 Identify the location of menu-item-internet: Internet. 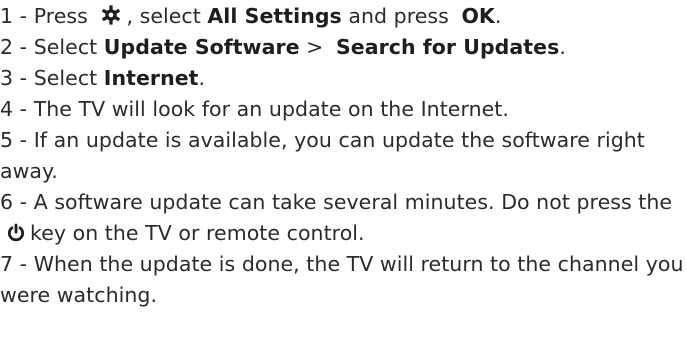
(151, 78).